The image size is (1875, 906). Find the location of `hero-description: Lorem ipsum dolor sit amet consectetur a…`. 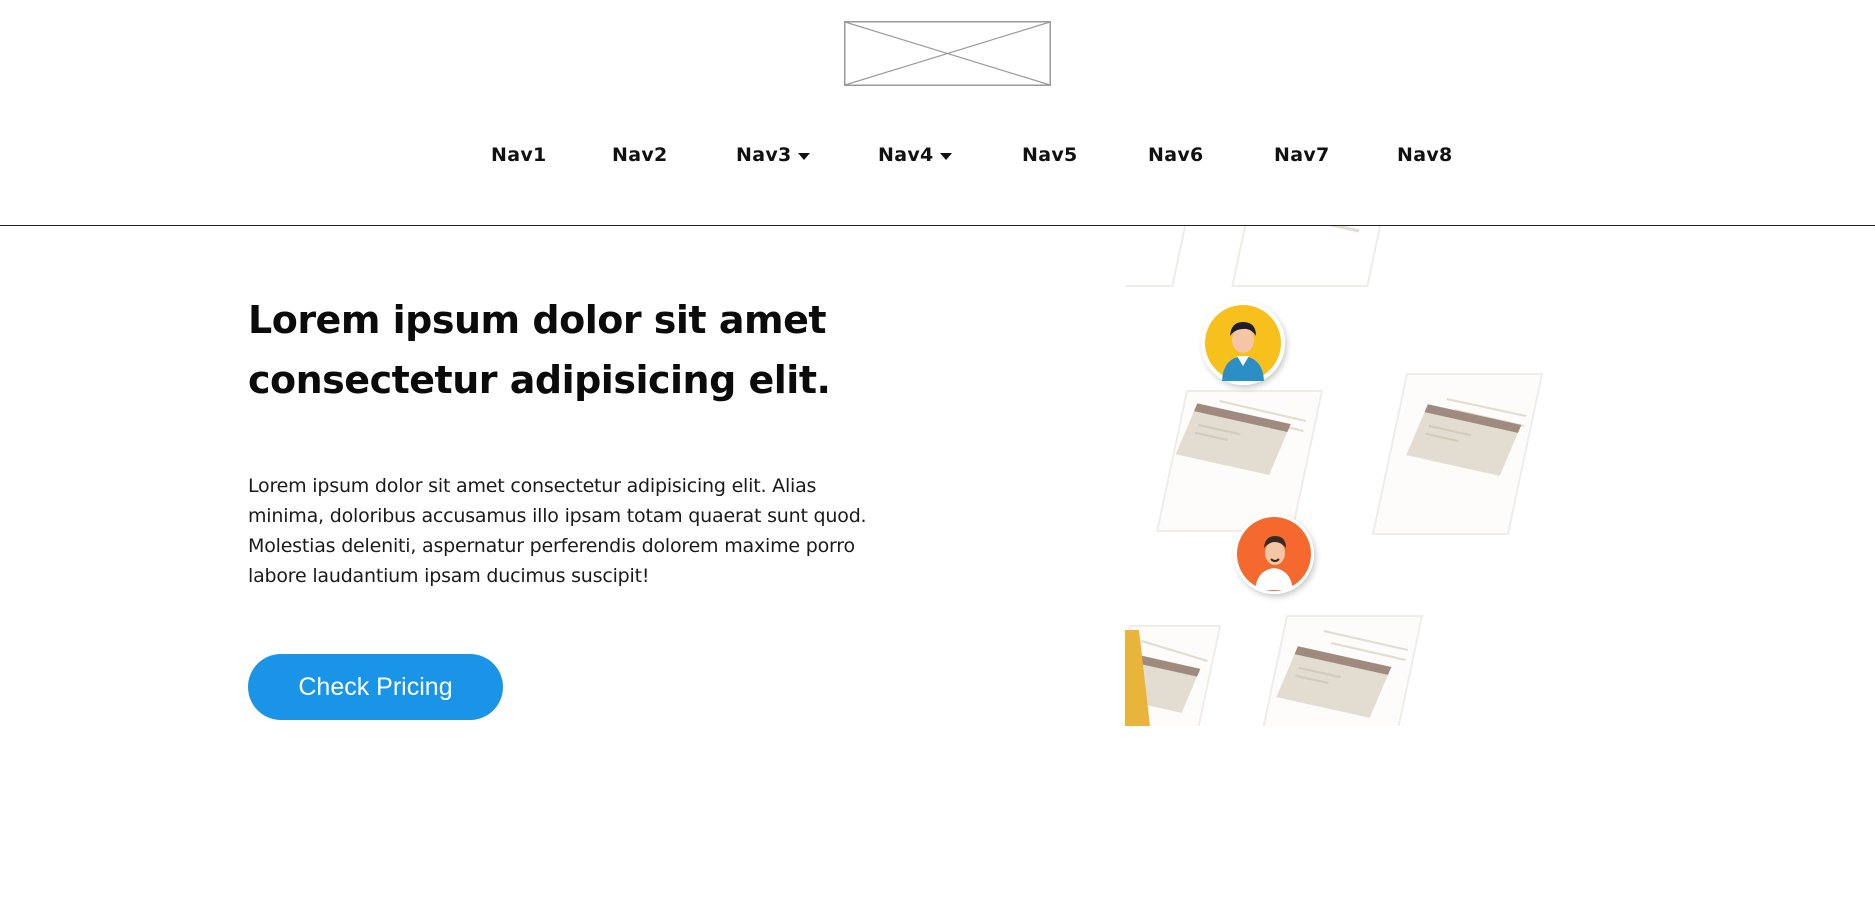

hero-description: Lorem ipsum dolor sit amet consectetur a… is located at coordinates (557, 531).